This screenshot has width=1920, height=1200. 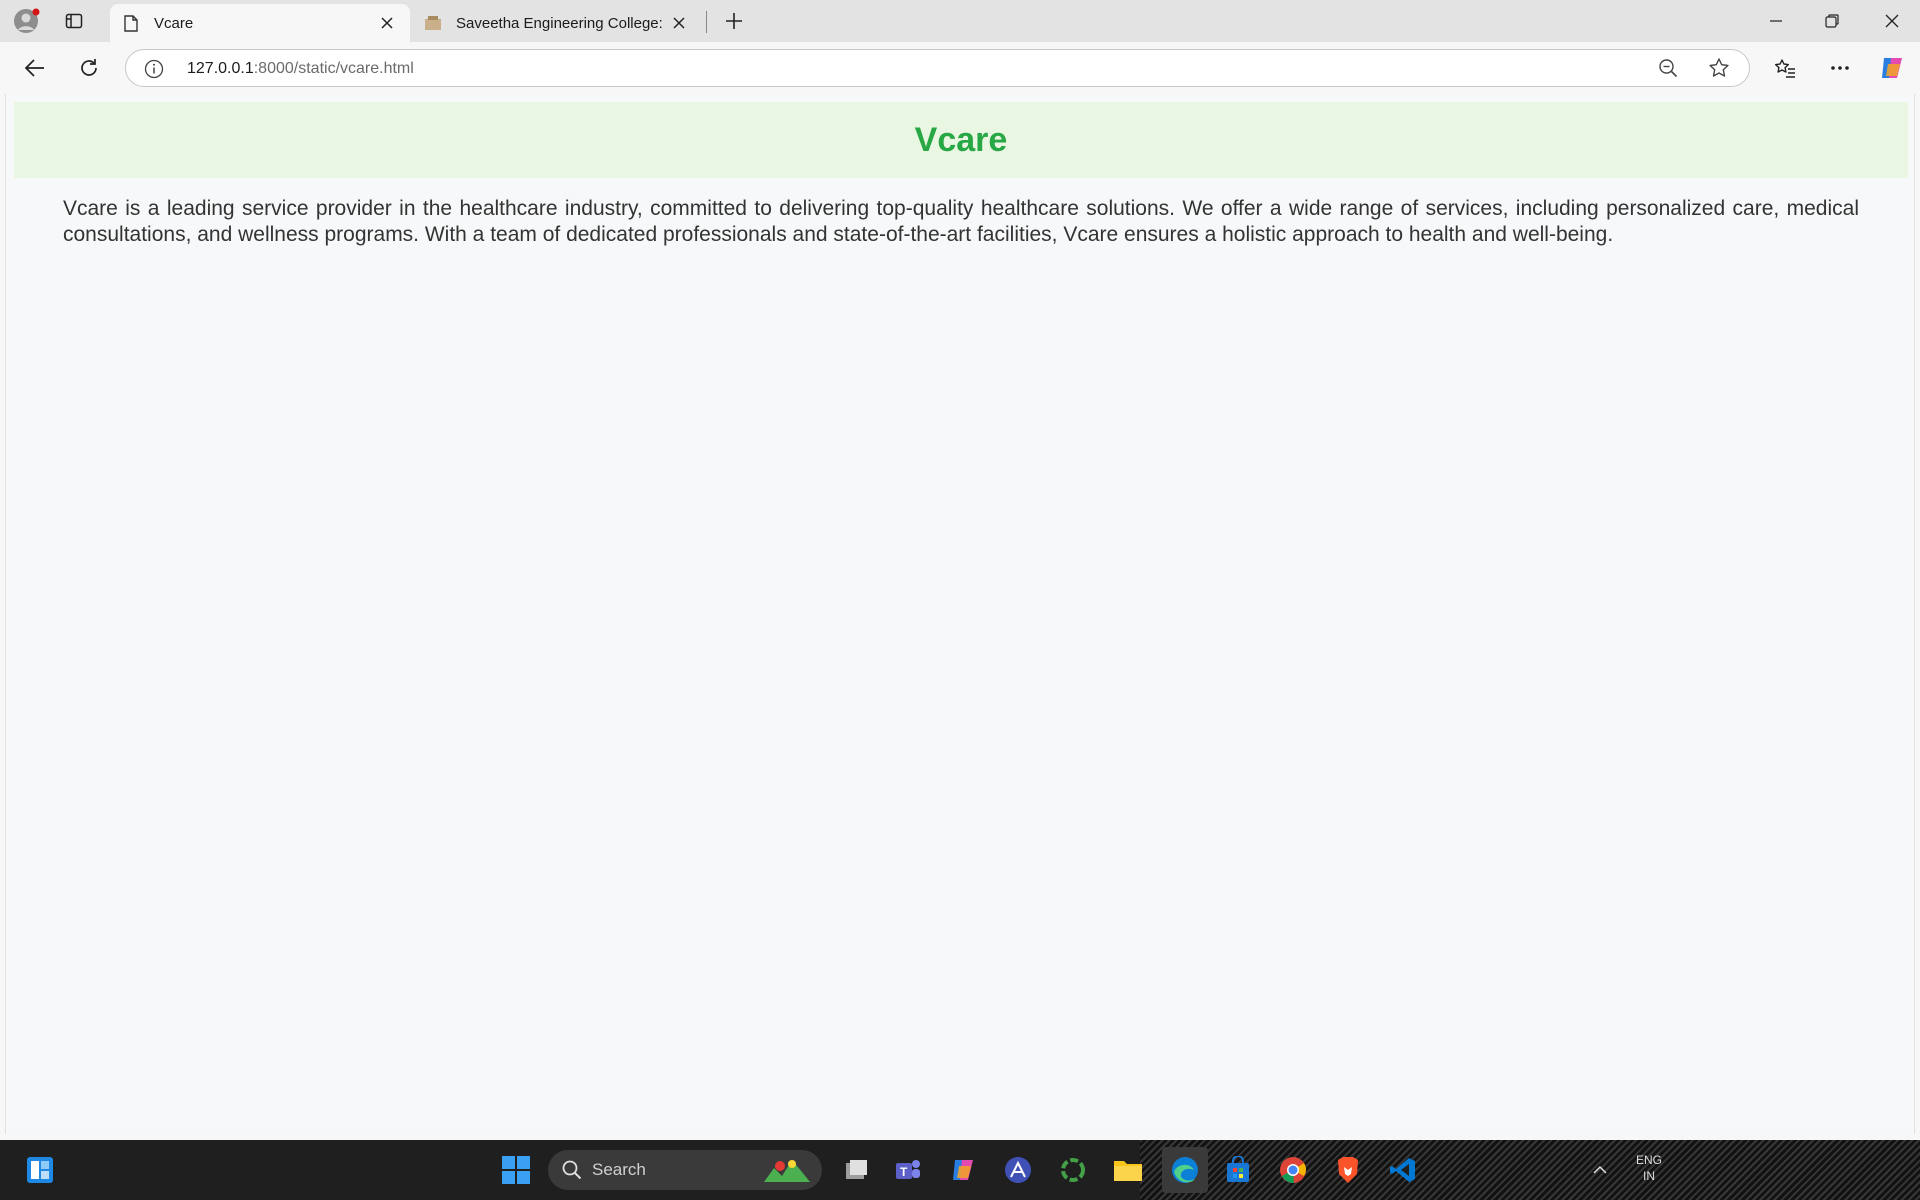 I want to click on taskbar: Search T ENG IN, so click(x=960, y=1170).